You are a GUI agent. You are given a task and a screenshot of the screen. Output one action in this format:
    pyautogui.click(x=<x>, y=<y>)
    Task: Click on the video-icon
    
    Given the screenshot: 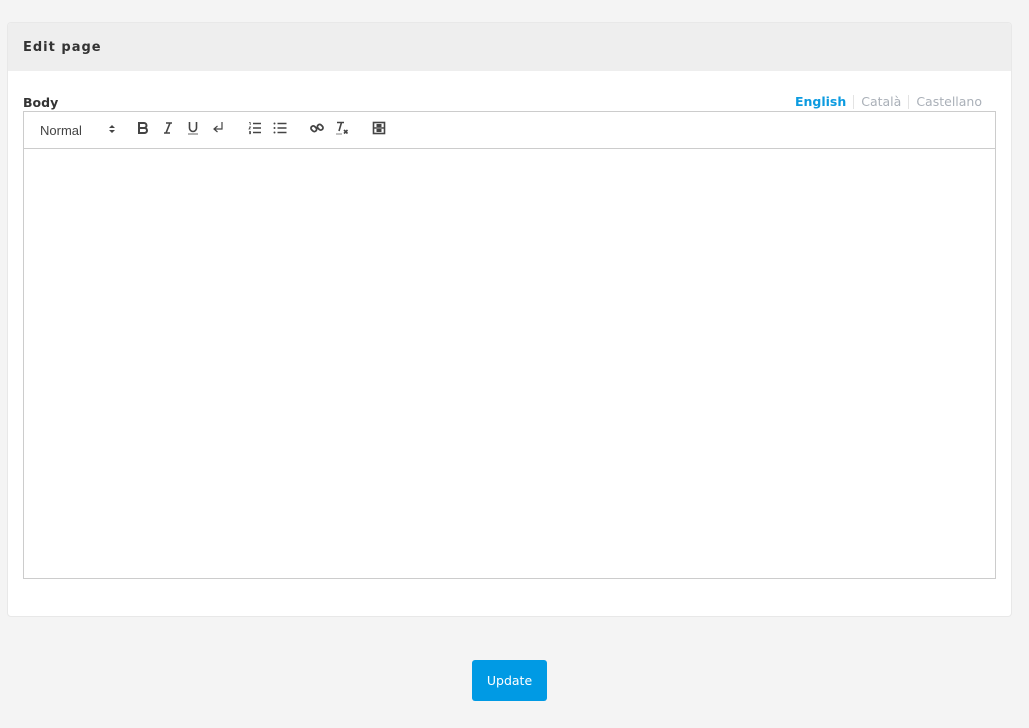 What is the action you would take?
    pyautogui.click(x=379, y=130)
    